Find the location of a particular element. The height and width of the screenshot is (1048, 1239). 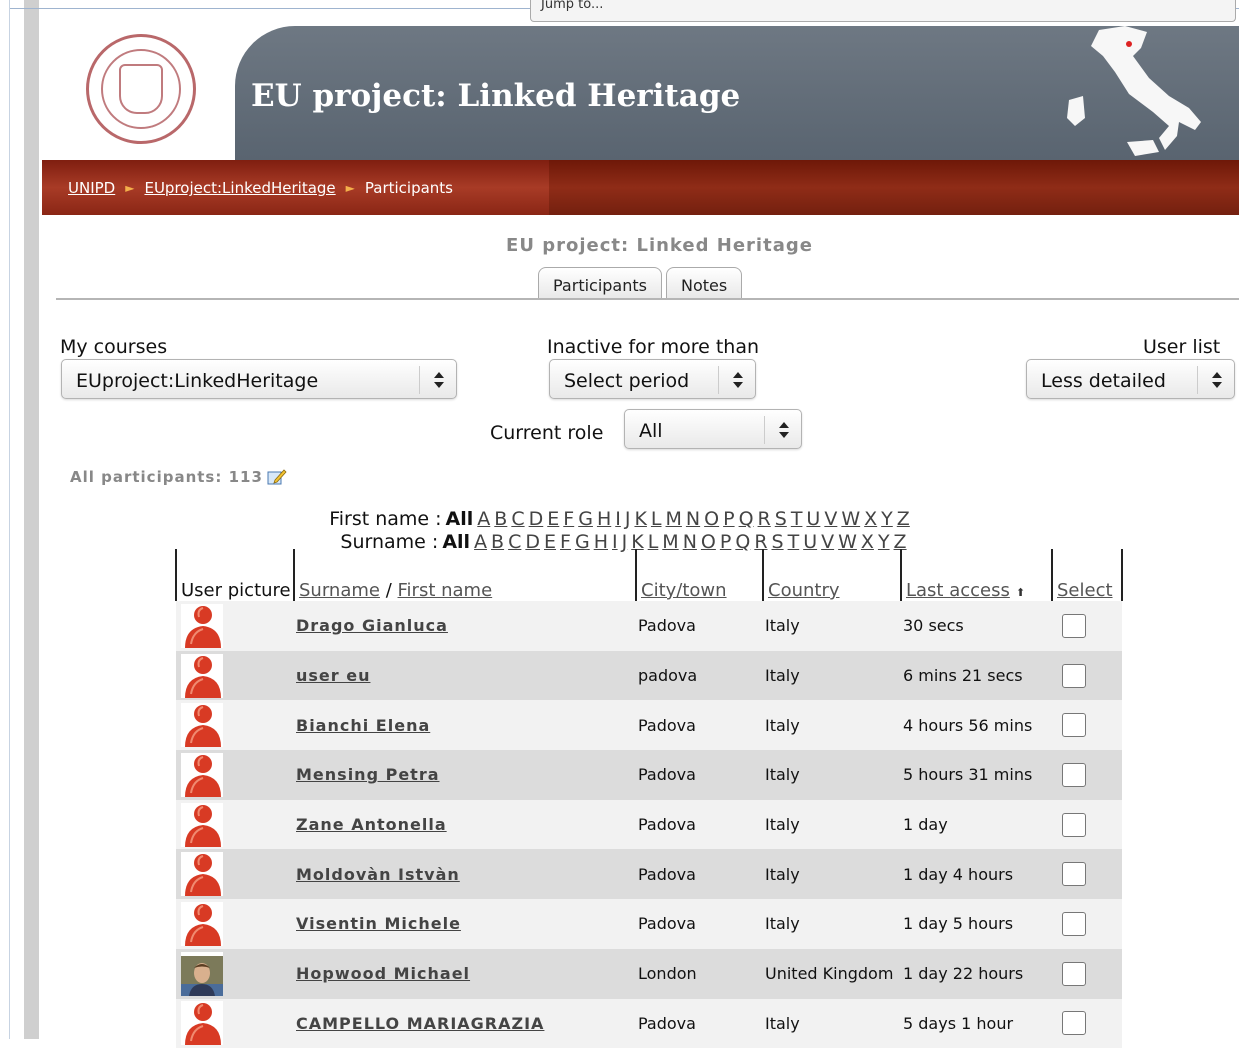

sort-ascending-icon: ⬆ is located at coordinates (1020, 592).